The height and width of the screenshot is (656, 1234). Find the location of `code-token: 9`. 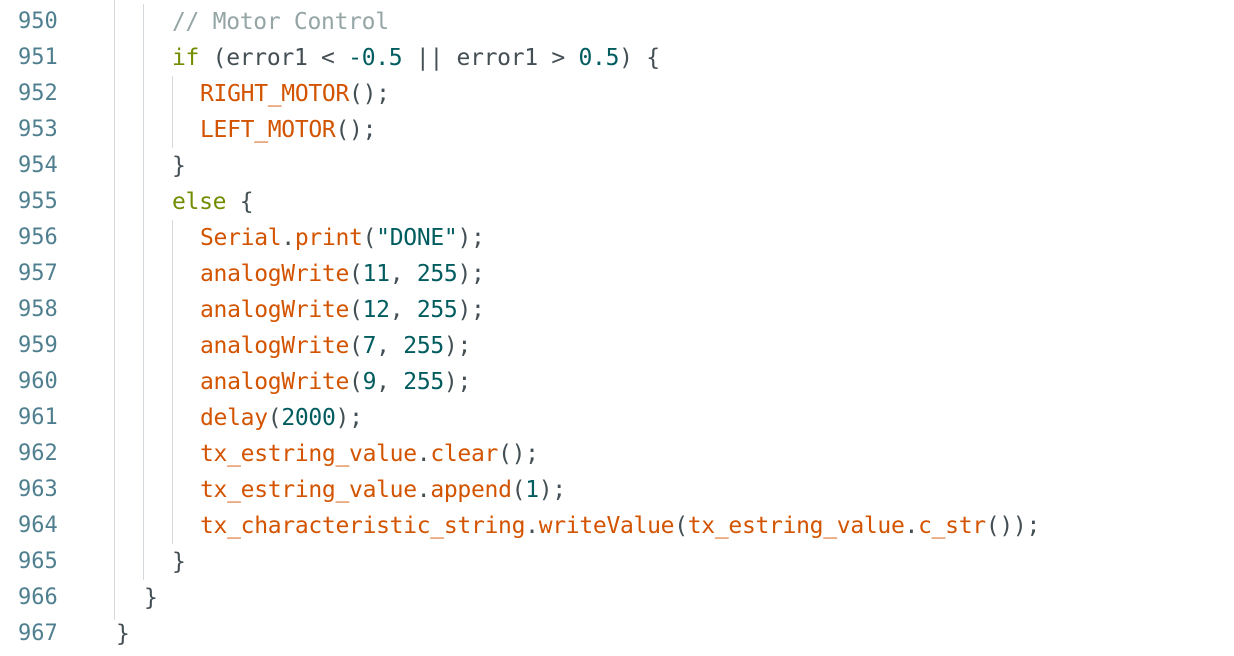

code-token: 9 is located at coordinates (369, 382).